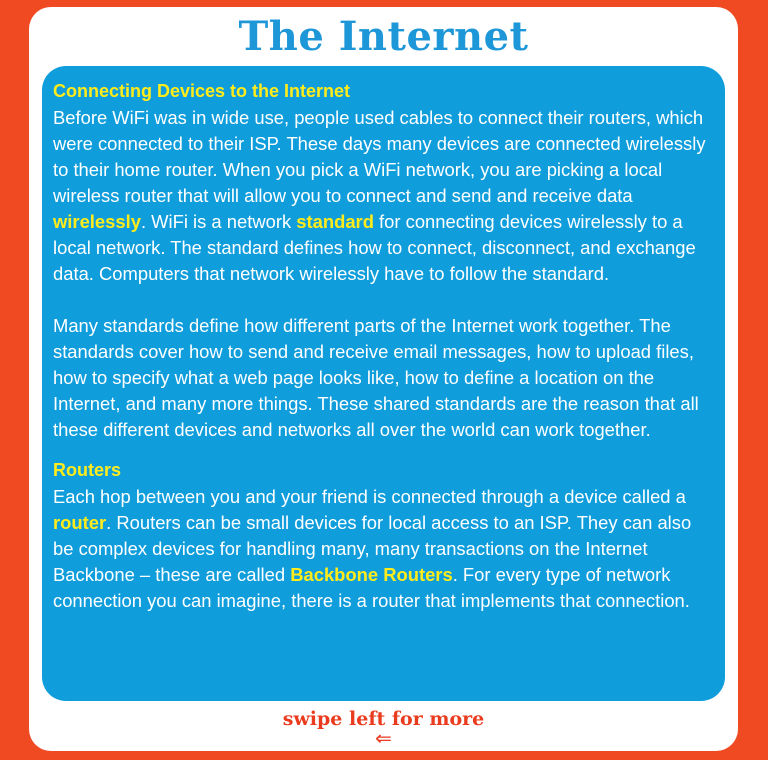 This screenshot has height=760, width=768. Describe the element at coordinates (335, 221) in the screenshot. I see `keyword-standard: standard` at that location.